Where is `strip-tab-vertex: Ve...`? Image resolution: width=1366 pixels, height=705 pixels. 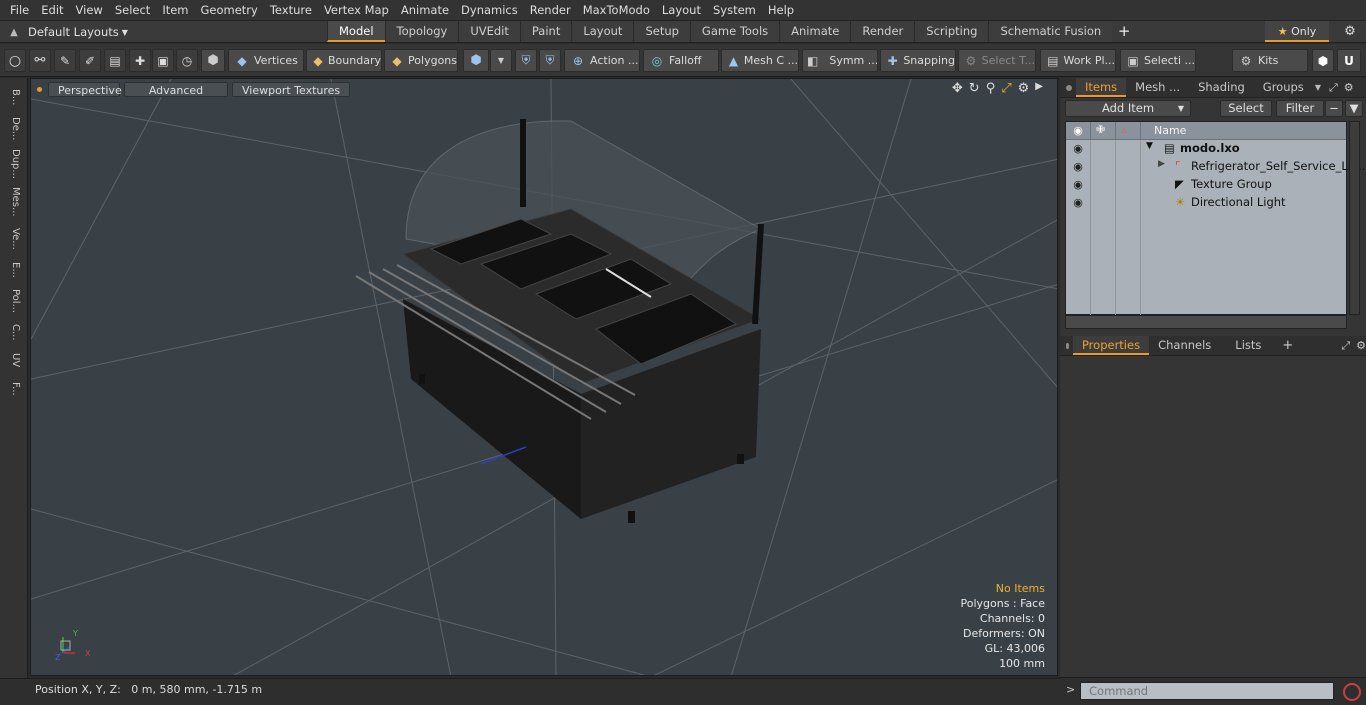 strip-tab-vertex: Ve... is located at coordinates (13, 239).